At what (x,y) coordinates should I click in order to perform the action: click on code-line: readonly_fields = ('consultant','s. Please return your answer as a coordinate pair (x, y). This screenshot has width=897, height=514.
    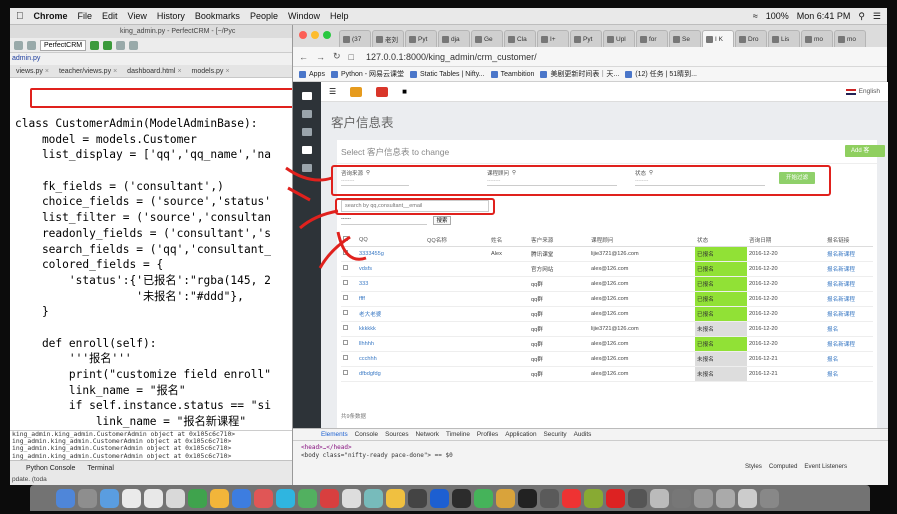
    Looking at the image, I should click on (155, 234).